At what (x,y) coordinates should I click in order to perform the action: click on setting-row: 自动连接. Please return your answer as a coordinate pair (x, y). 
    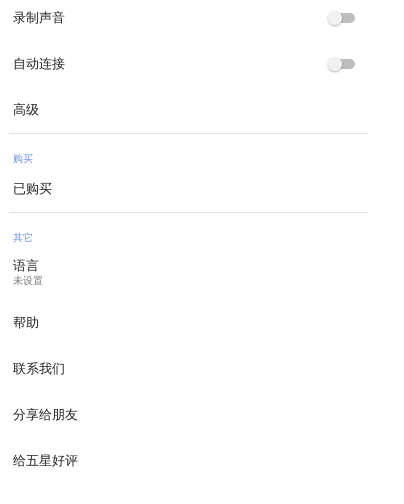
    Looking at the image, I should click on (177, 64).